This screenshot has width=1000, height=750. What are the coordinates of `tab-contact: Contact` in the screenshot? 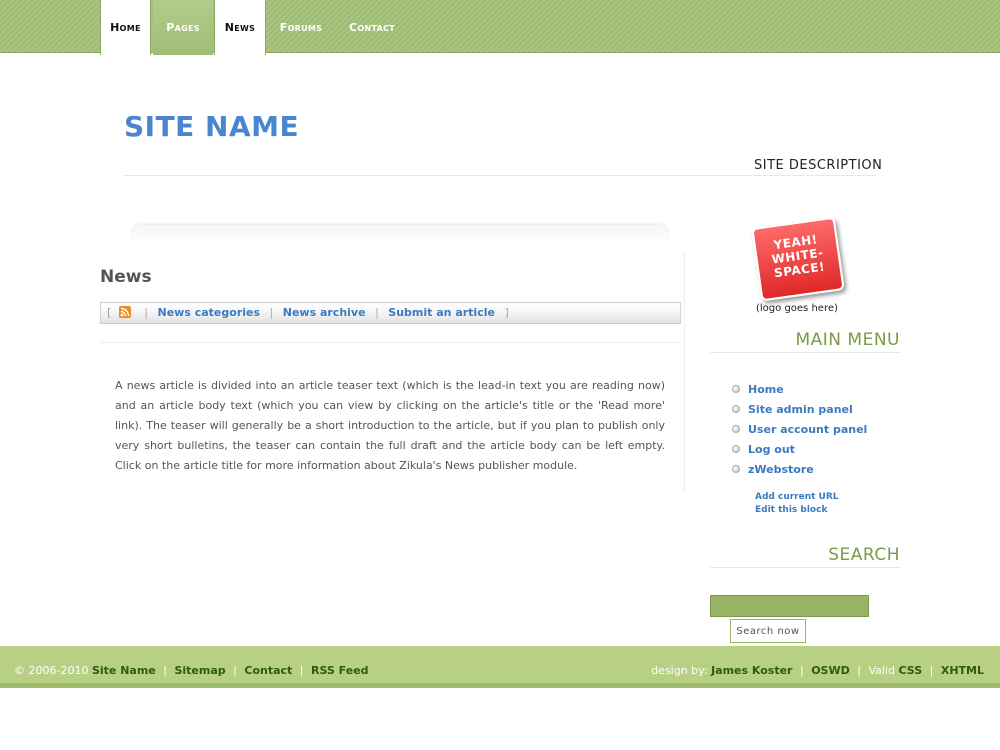 It's located at (372, 27).